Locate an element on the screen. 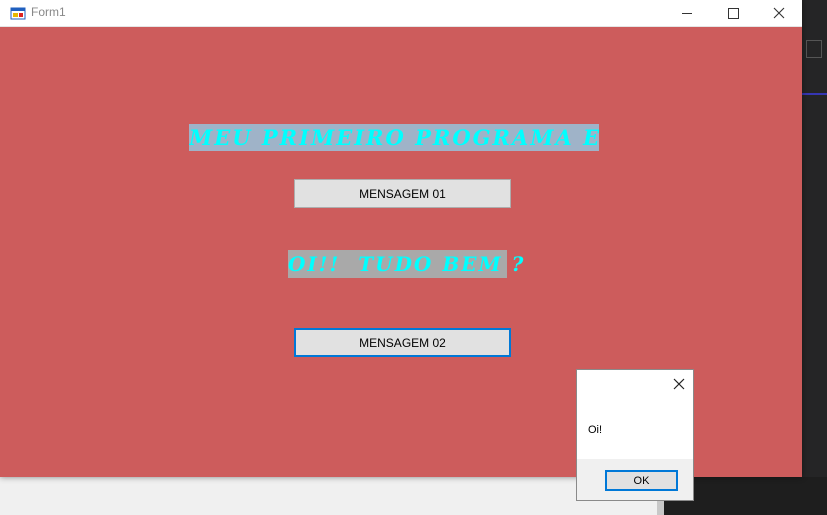  message-box-close-icon is located at coordinates (679, 384).